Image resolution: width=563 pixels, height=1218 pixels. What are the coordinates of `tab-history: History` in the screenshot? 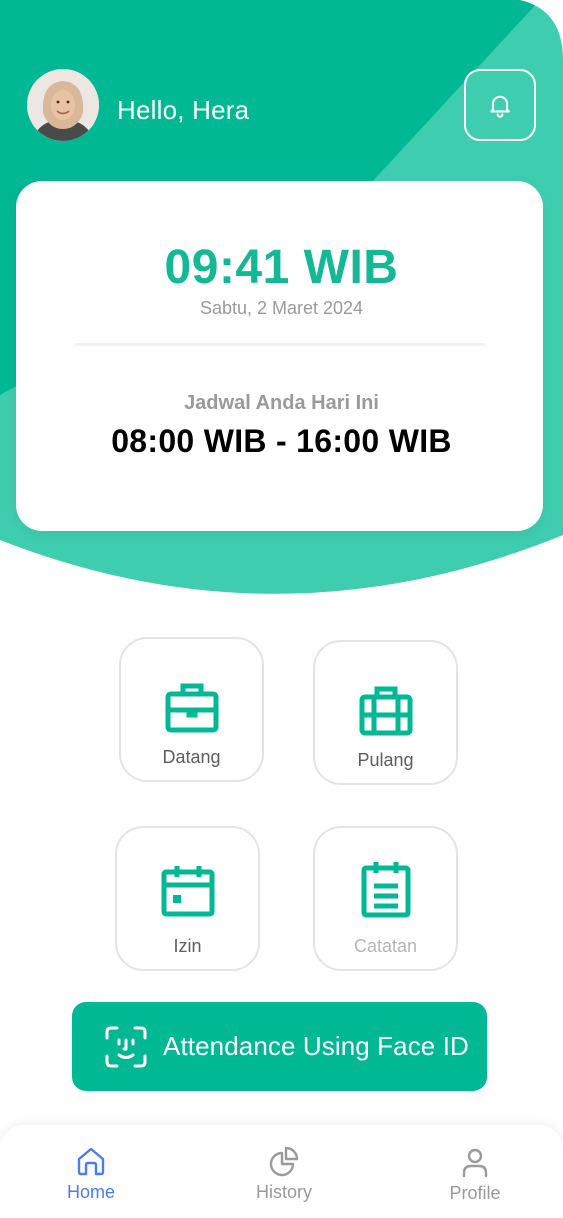 It's located at (284, 1174).